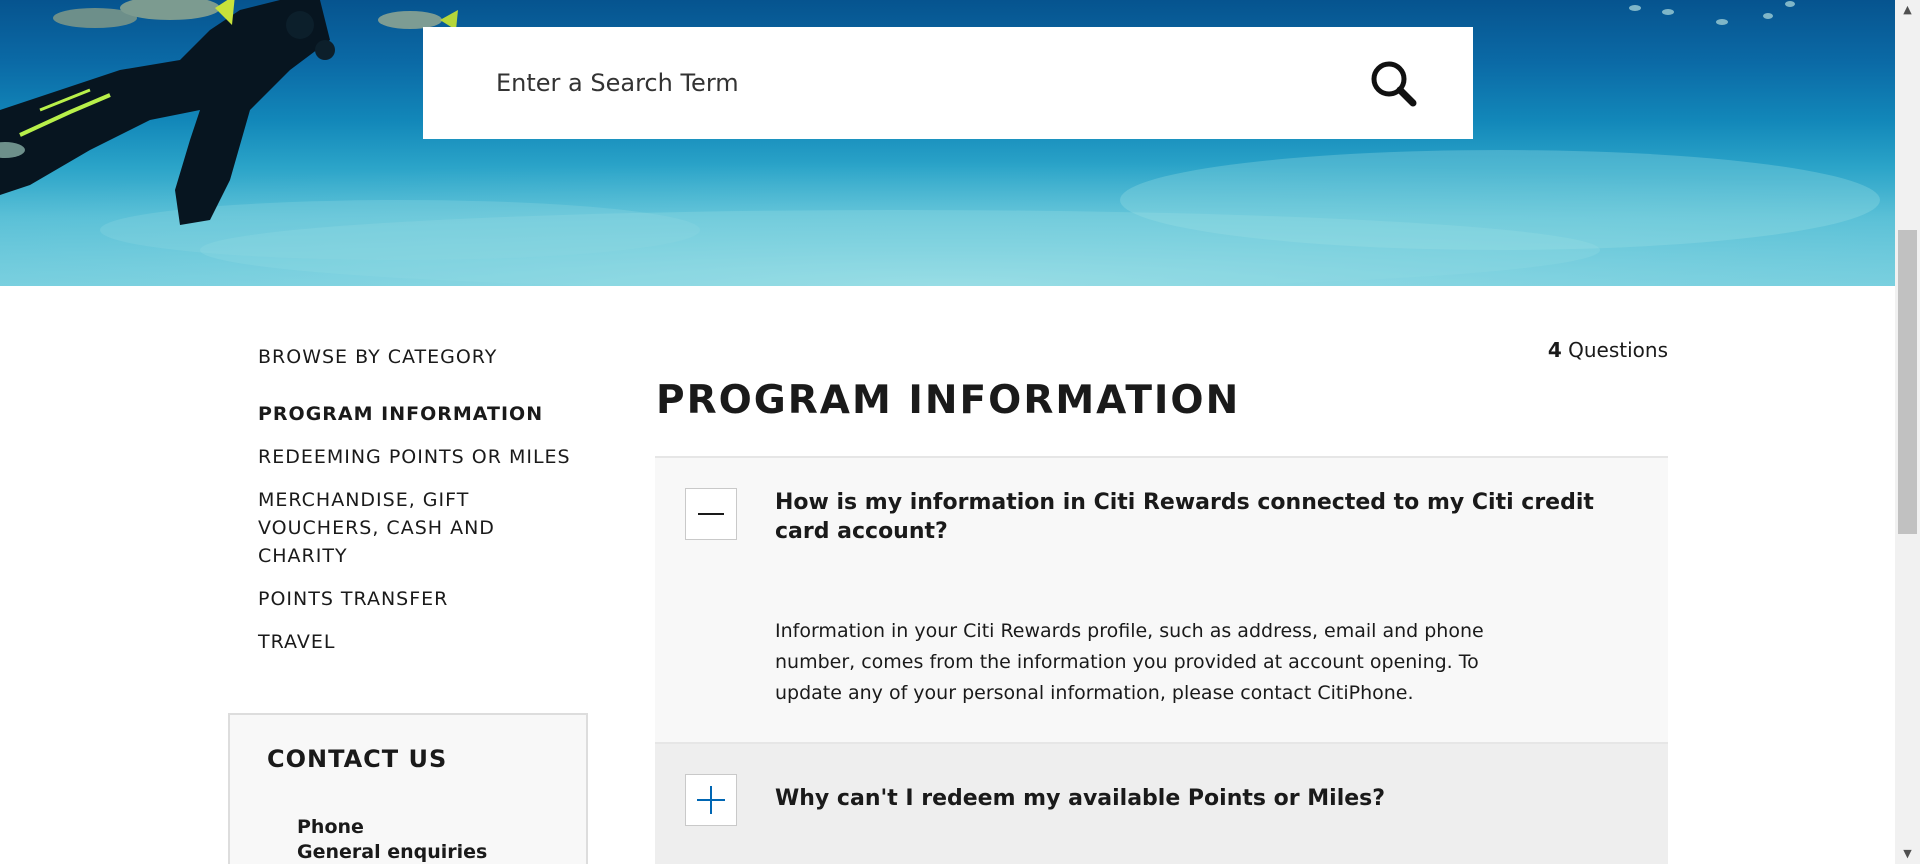  I want to click on questions-count: 4 Questions, so click(1608, 350).